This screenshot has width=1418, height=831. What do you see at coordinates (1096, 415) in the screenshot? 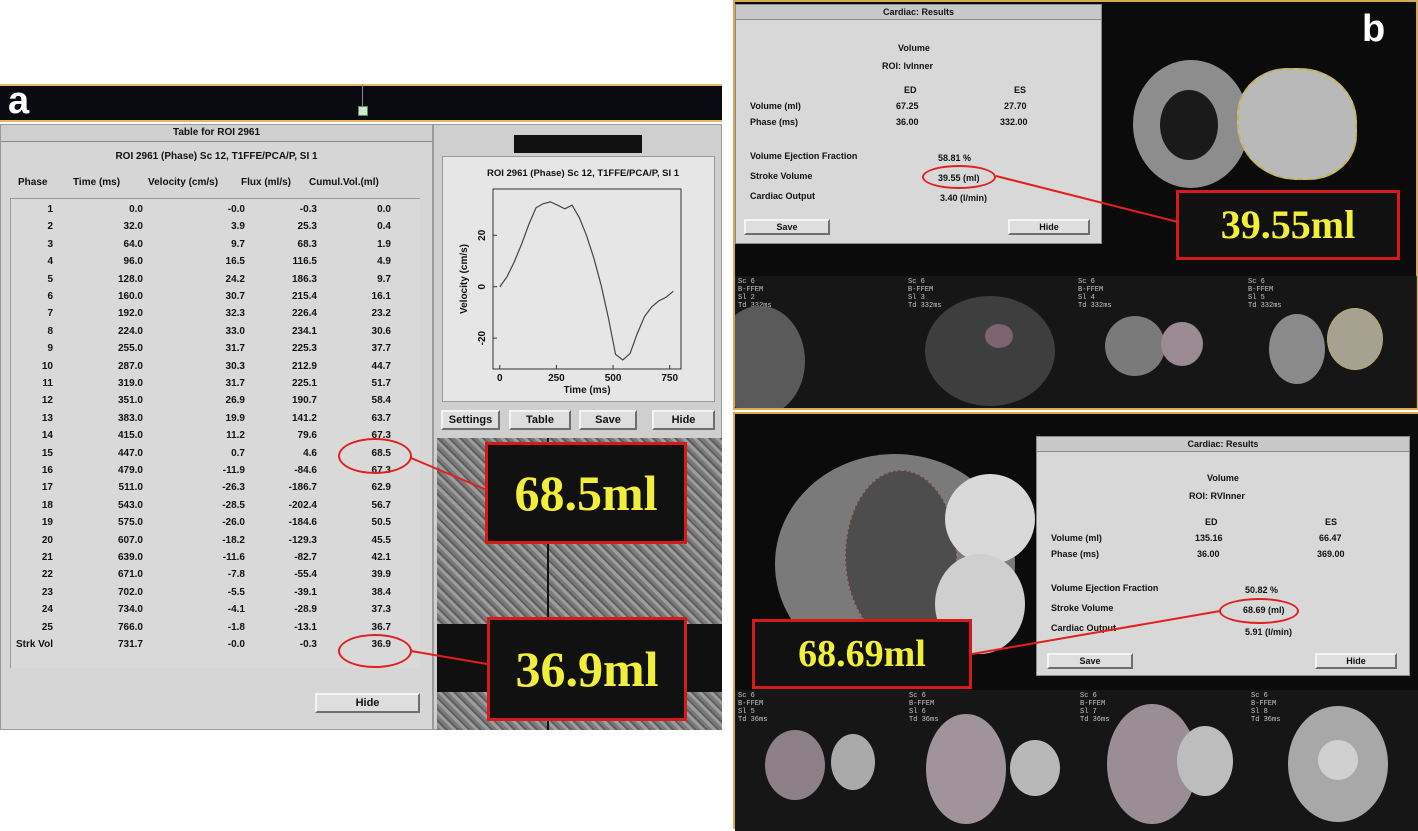
I see `panel-b-leader-lines` at bounding box center [1096, 415].